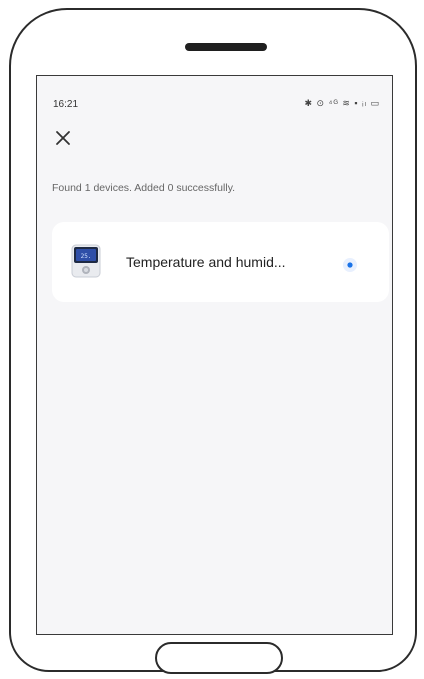 The width and height of the screenshot is (424, 679). I want to click on adding-status-icon, so click(350, 265).